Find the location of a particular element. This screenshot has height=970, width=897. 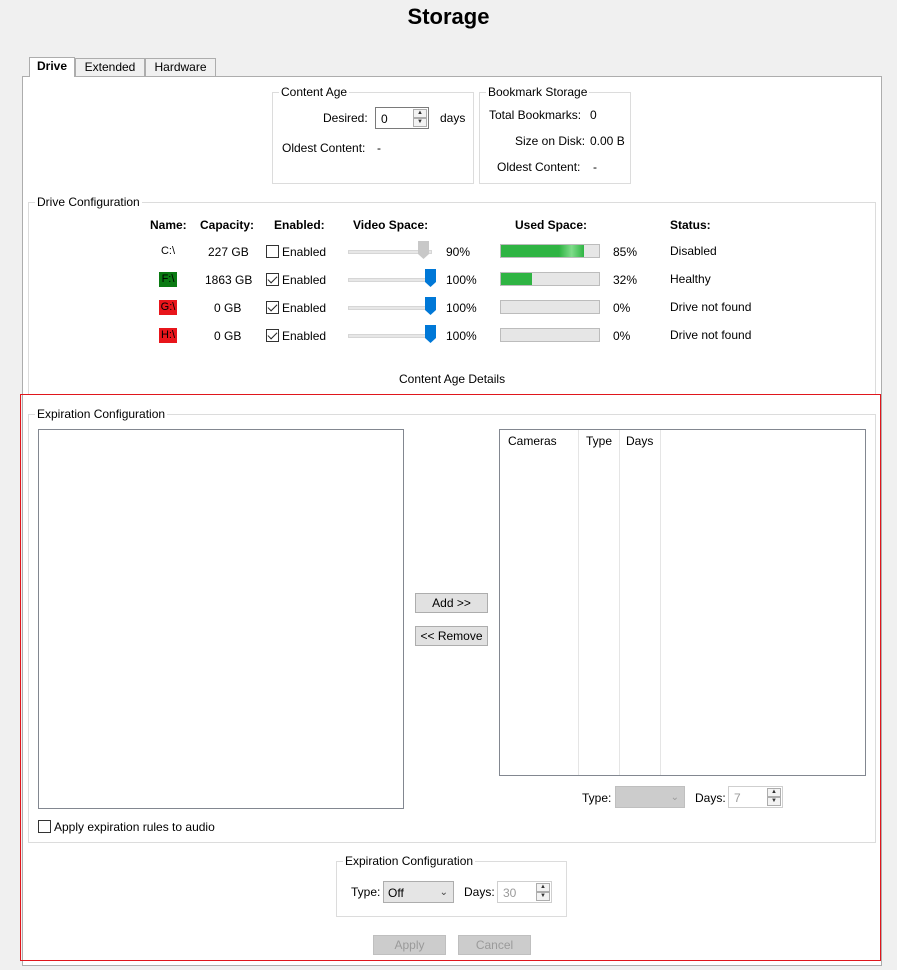

camera-type-select: ⌄ is located at coordinates (650, 797).